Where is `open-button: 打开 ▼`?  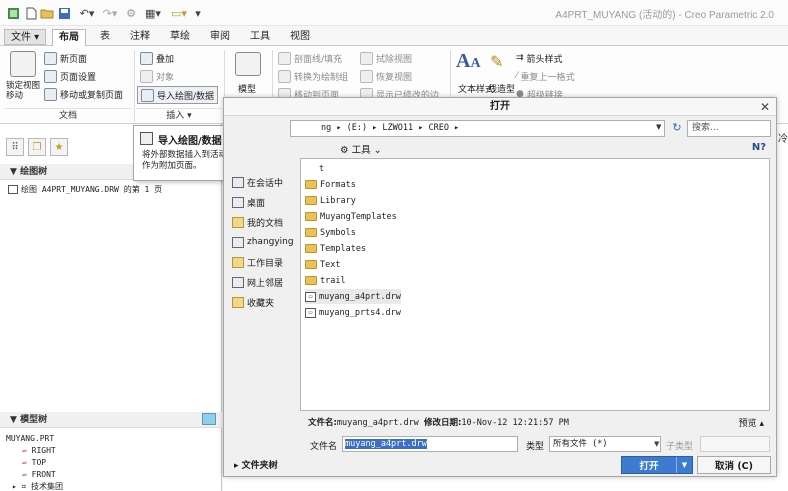
open-button: 打开 ▼ is located at coordinates (657, 465).